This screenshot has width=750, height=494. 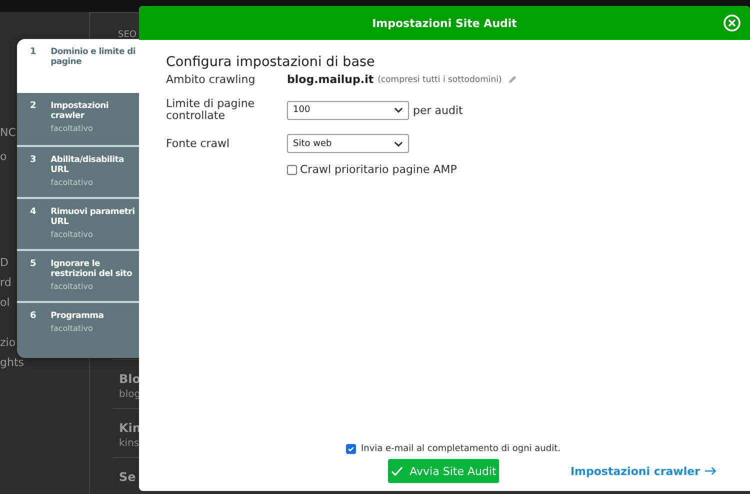 I want to click on domain-text: blog.mailup.it, so click(x=330, y=79).